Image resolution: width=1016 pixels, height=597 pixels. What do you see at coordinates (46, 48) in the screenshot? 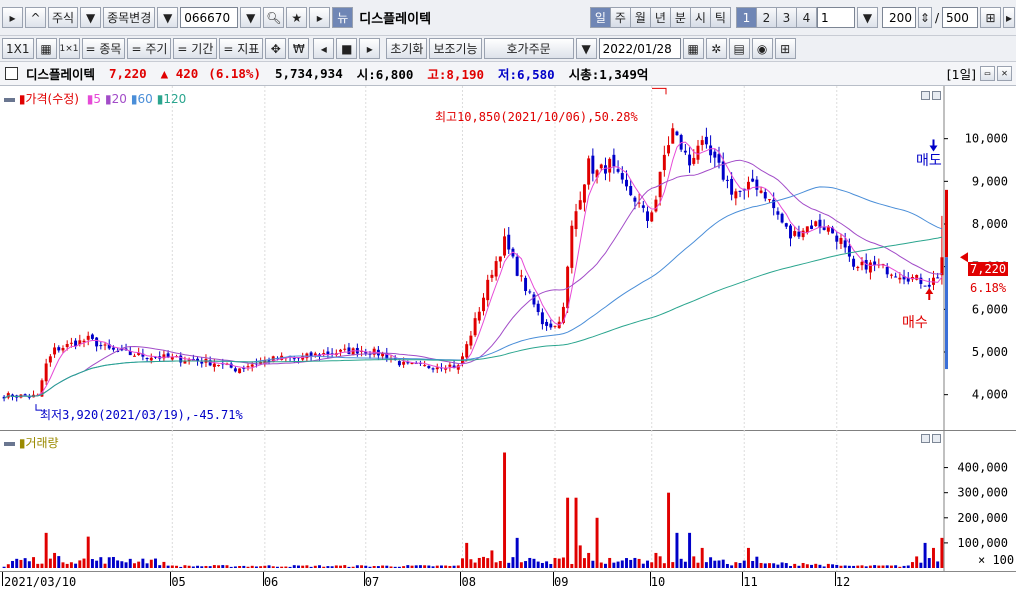
I see `grid-icon: ▦` at bounding box center [46, 48].